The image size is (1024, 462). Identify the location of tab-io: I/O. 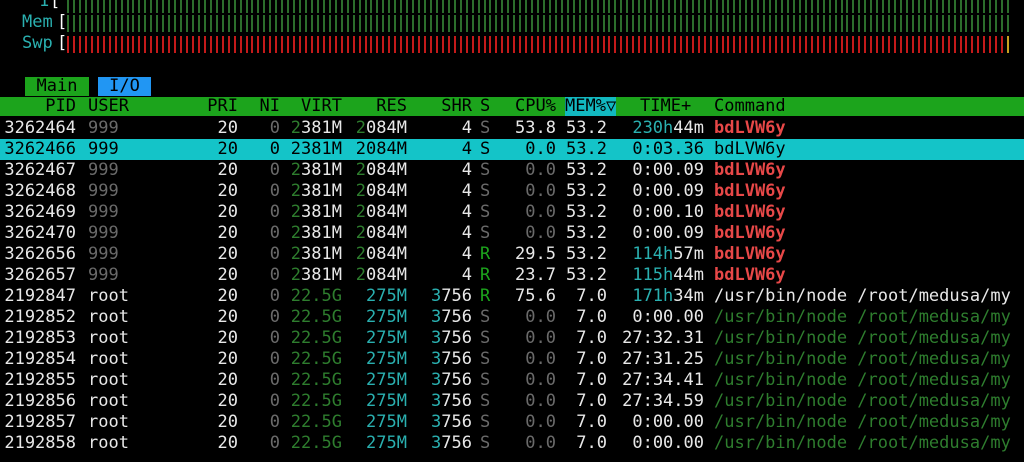
(124, 86).